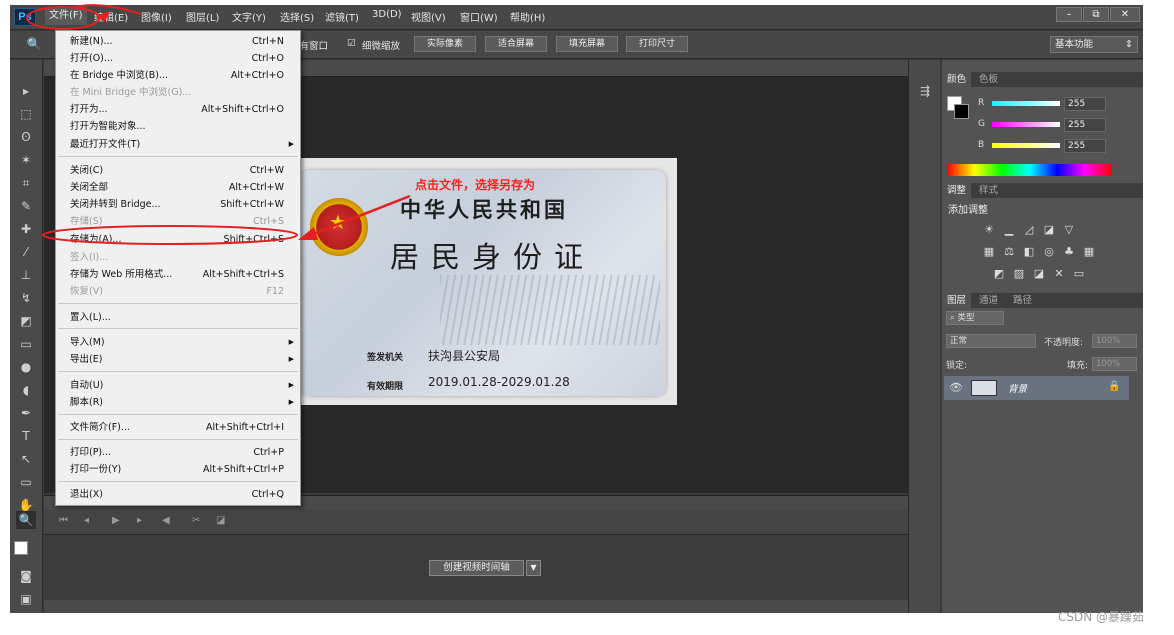 Image resolution: width=1174 pixels, height=635 pixels. I want to click on save-as-highlight-ellipse, so click(170, 235).